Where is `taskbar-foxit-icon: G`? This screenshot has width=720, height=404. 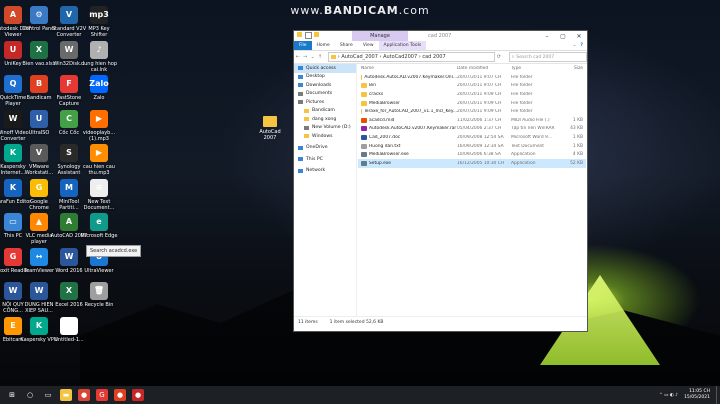
taskbar-foxit-icon: G is located at coordinates (102, 395).